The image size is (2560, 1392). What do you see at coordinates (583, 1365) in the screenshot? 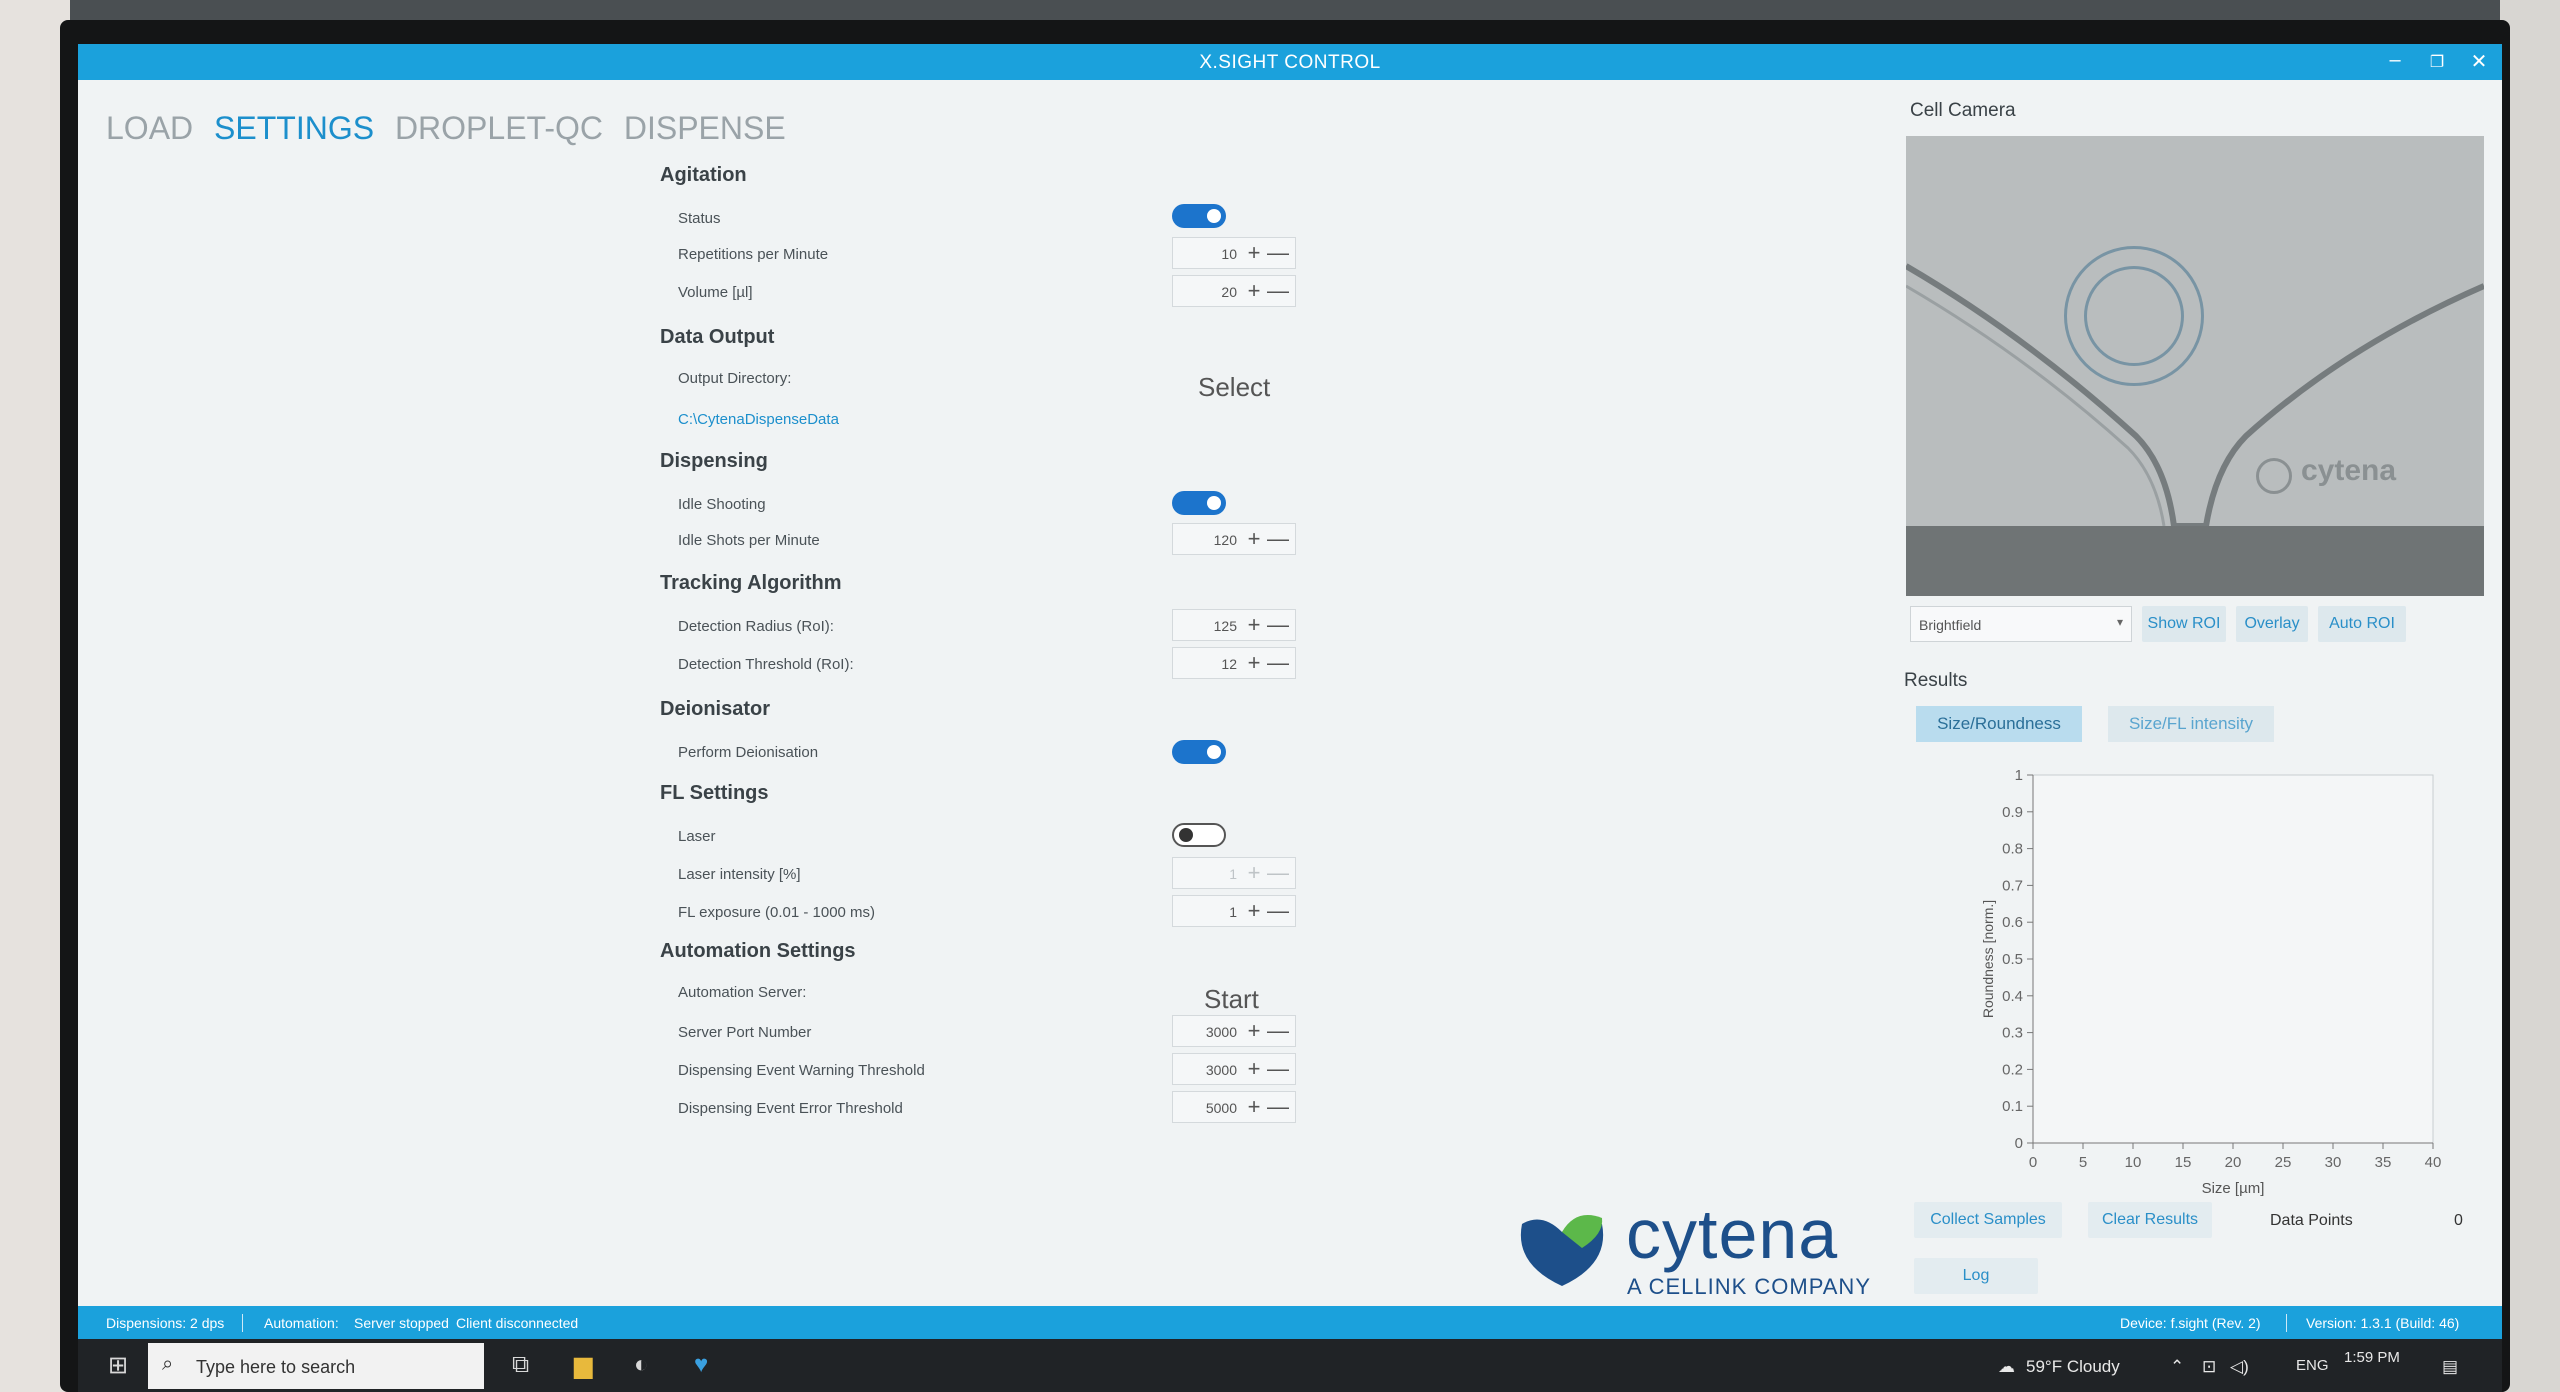
I see `file-explorer-icon: ▆` at bounding box center [583, 1365].